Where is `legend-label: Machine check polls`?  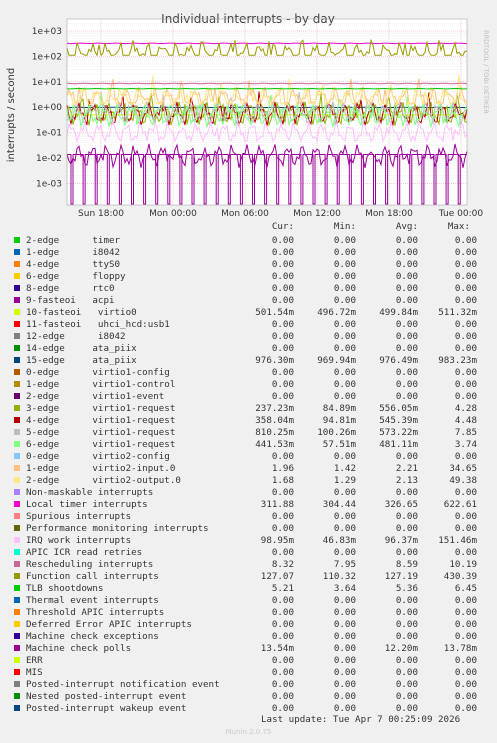 legend-label: Machine check polls is located at coordinates (79, 648).